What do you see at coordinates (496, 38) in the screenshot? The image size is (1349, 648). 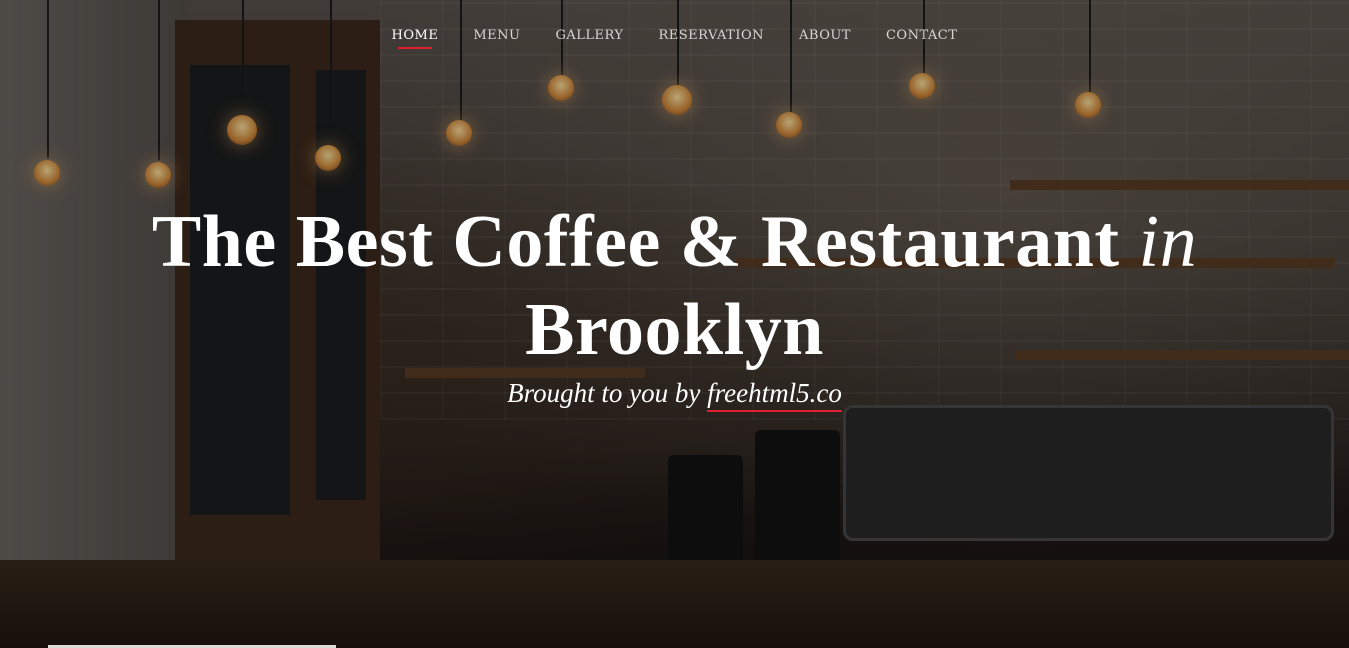 I see `nav-menu: MENU` at bounding box center [496, 38].